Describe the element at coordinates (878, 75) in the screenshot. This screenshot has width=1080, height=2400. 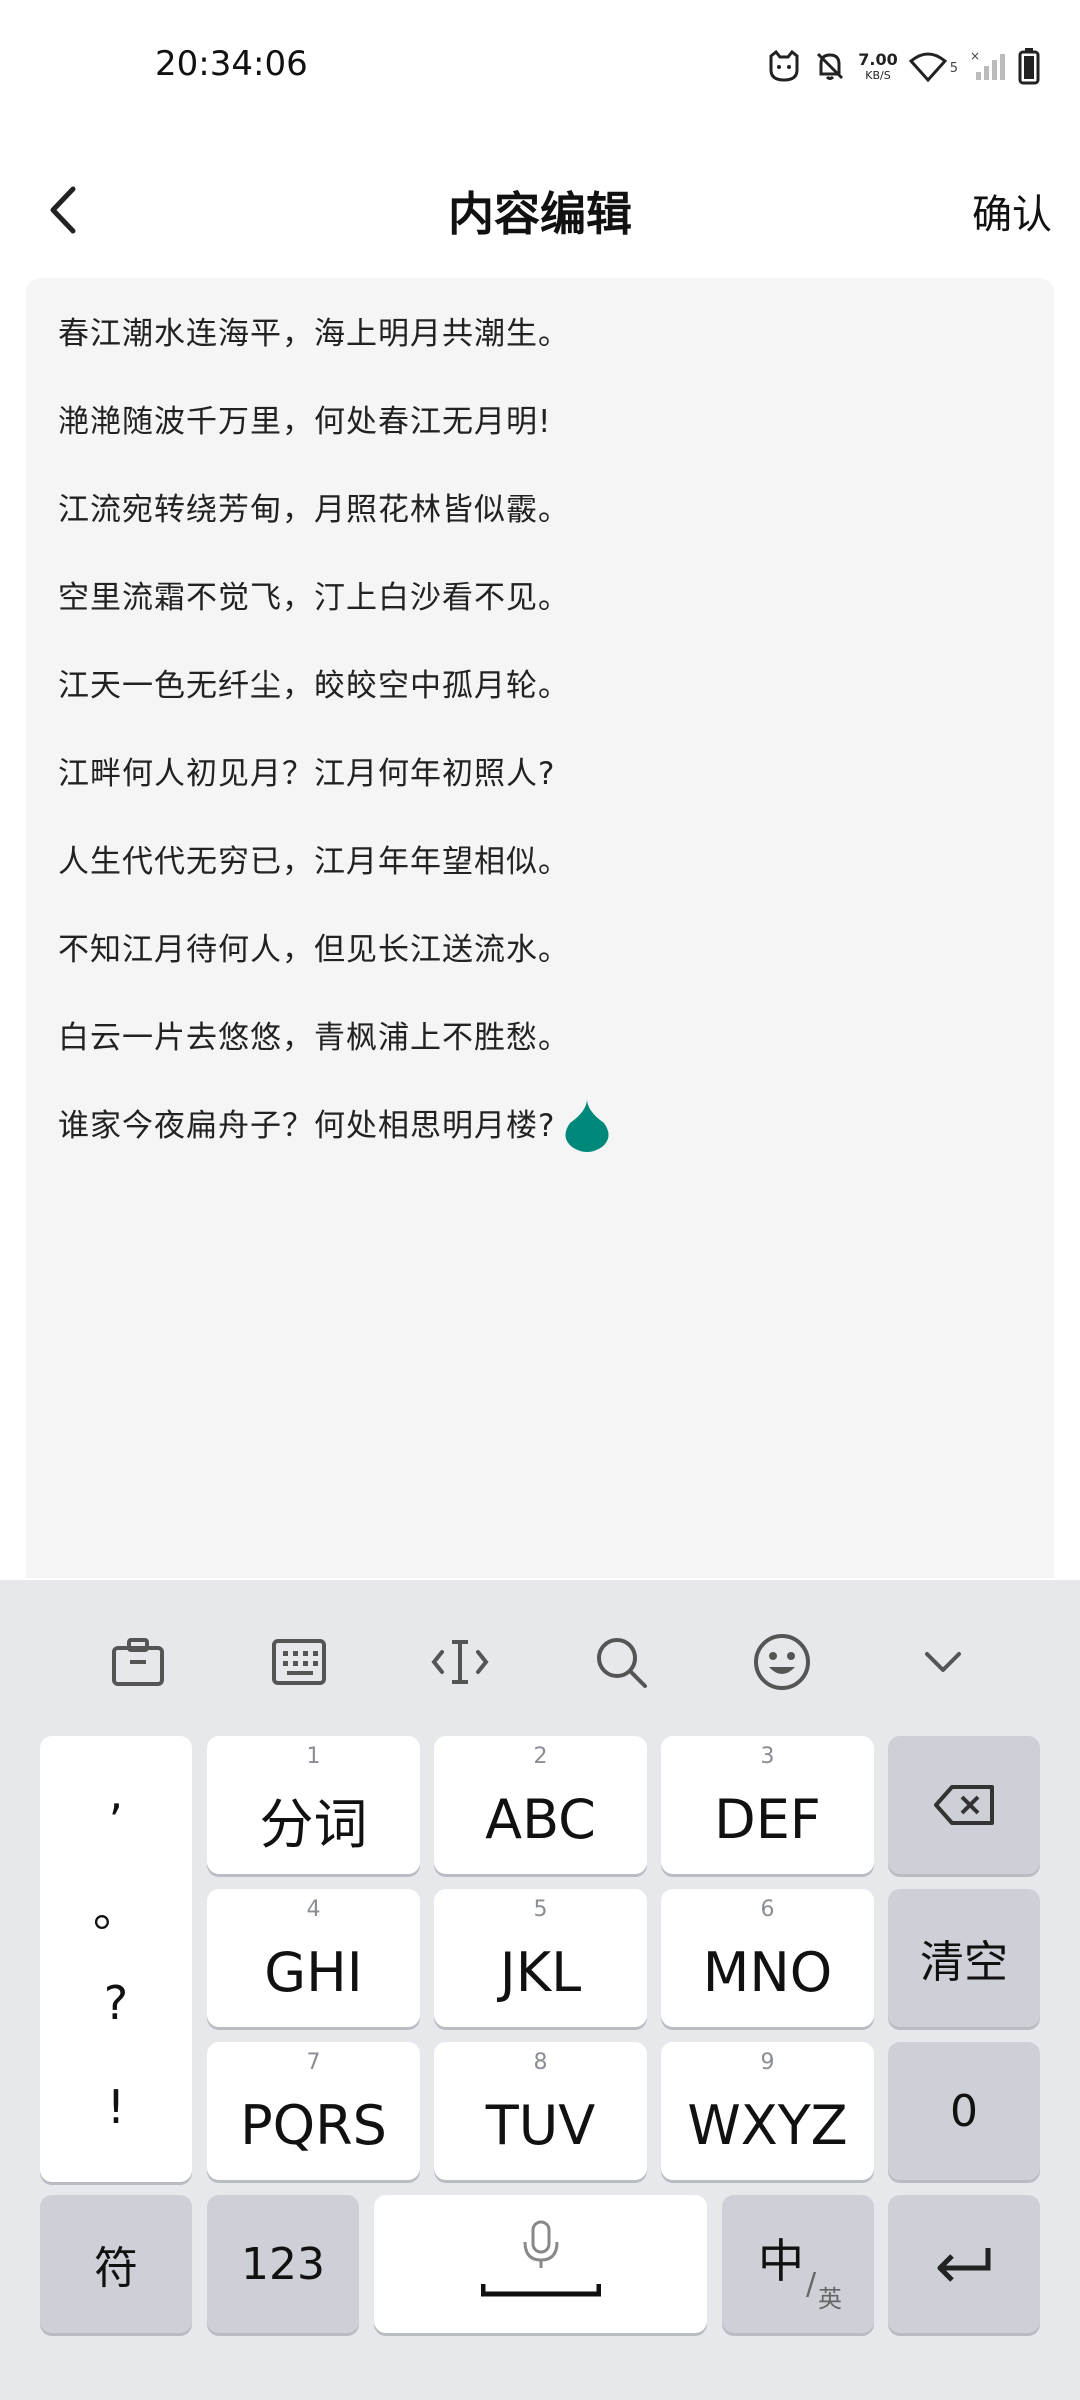
I see `net-speed-unit: KB/S` at that location.